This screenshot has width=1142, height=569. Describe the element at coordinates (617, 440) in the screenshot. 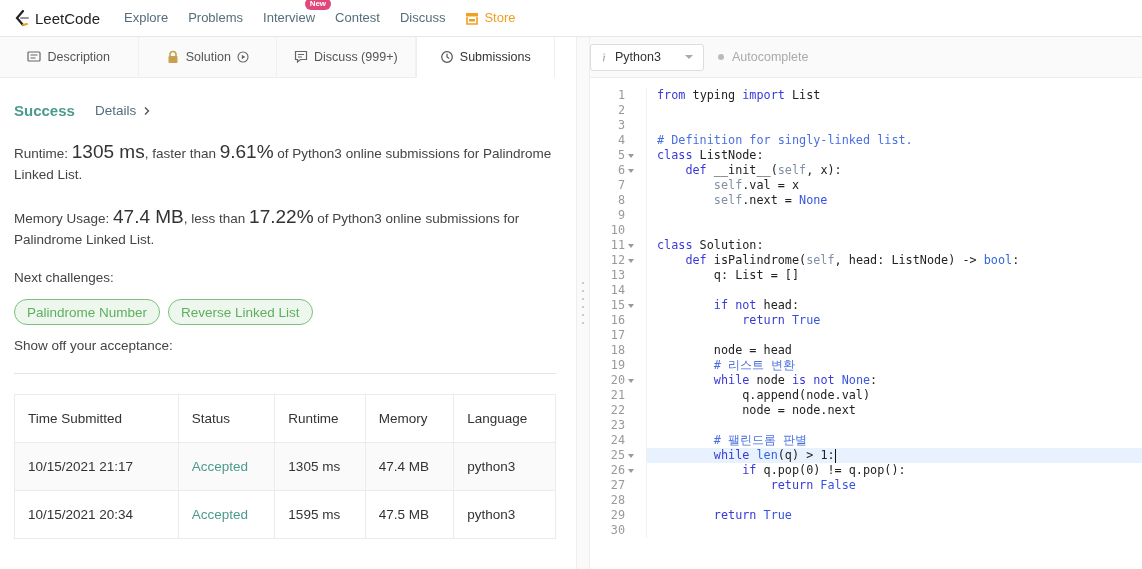

I see `line-number: 24` at that location.